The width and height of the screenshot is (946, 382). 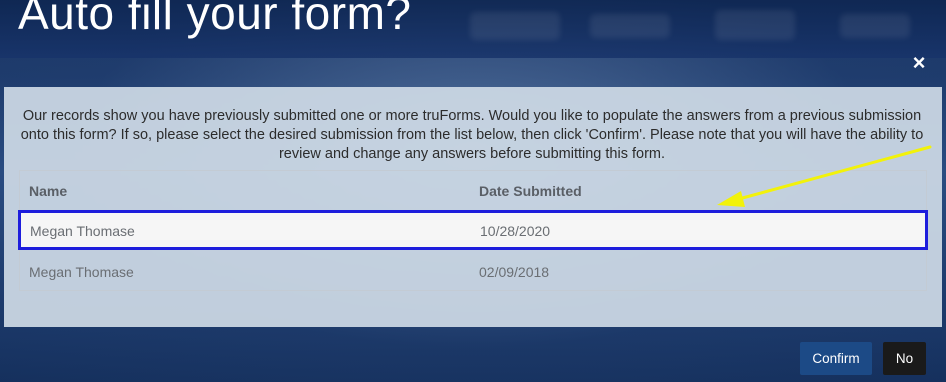 What do you see at coordinates (836, 358) in the screenshot?
I see `confirm-button: Confirm` at bounding box center [836, 358].